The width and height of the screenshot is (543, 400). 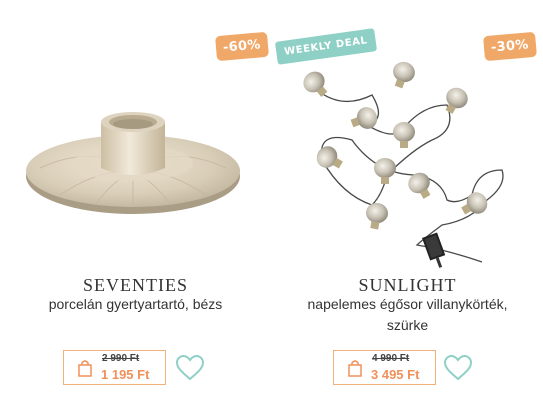 I want to click on add-to-cart-button: 2 990 Ft 1 195 Ft, so click(x=114, y=367).